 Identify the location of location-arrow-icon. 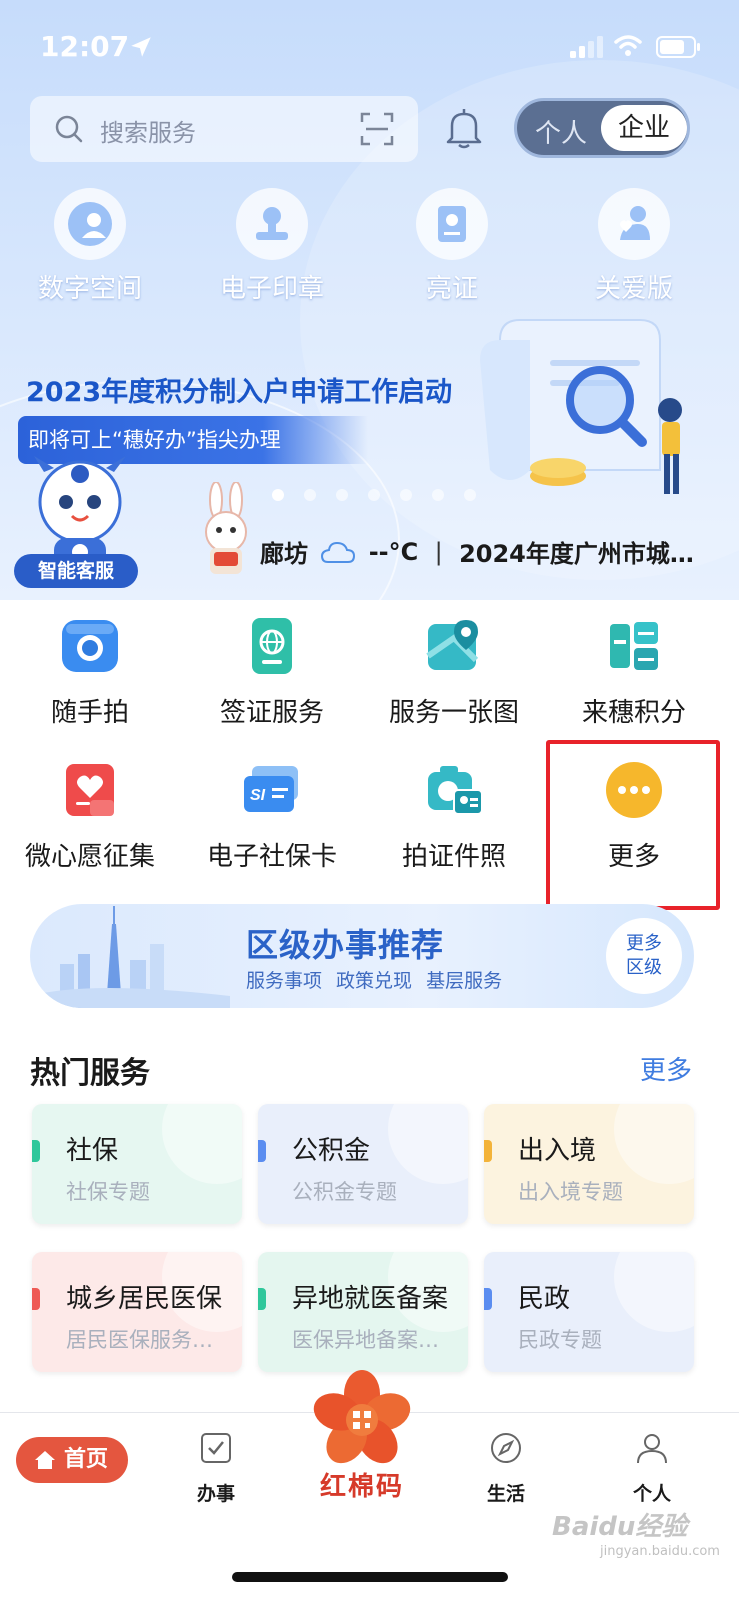
(141, 47).